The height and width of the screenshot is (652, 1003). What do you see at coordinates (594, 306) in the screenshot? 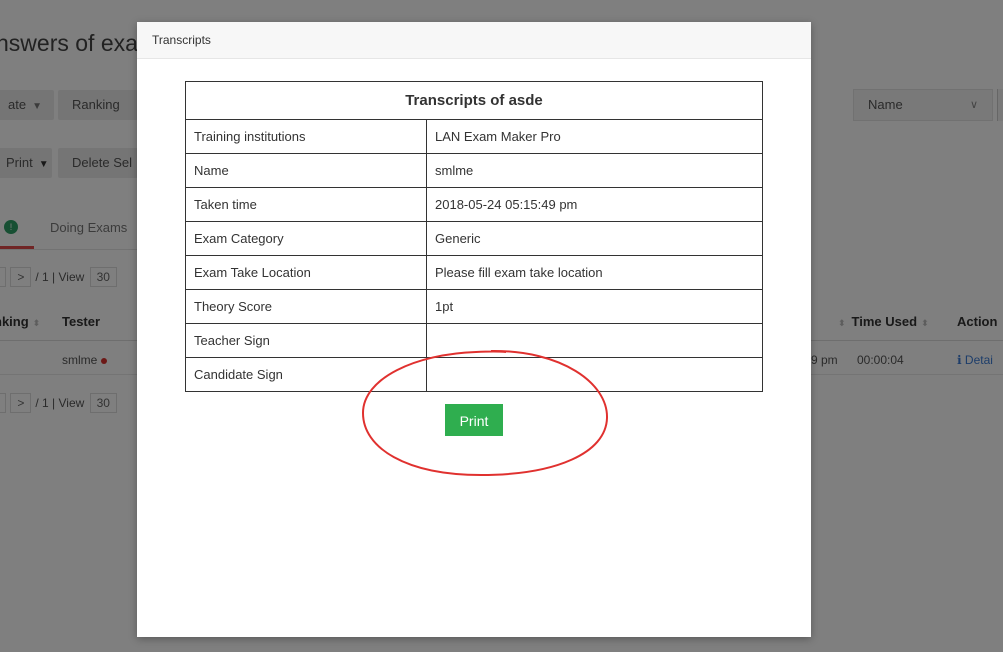
I see `row-value: 1pt` at bounding box center [594, 306].